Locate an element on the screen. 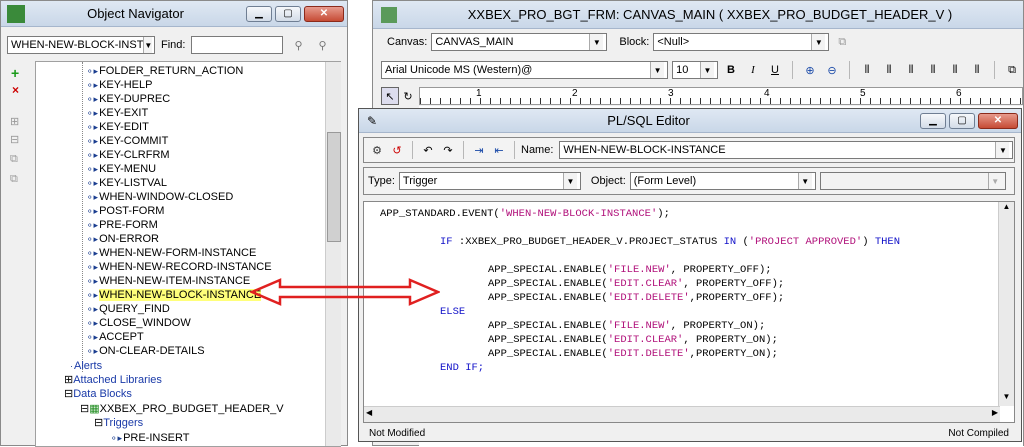 This screenshot has height=447, width=1024. scroll-down-icon: ▼ is located at coordinates (1006, 399).